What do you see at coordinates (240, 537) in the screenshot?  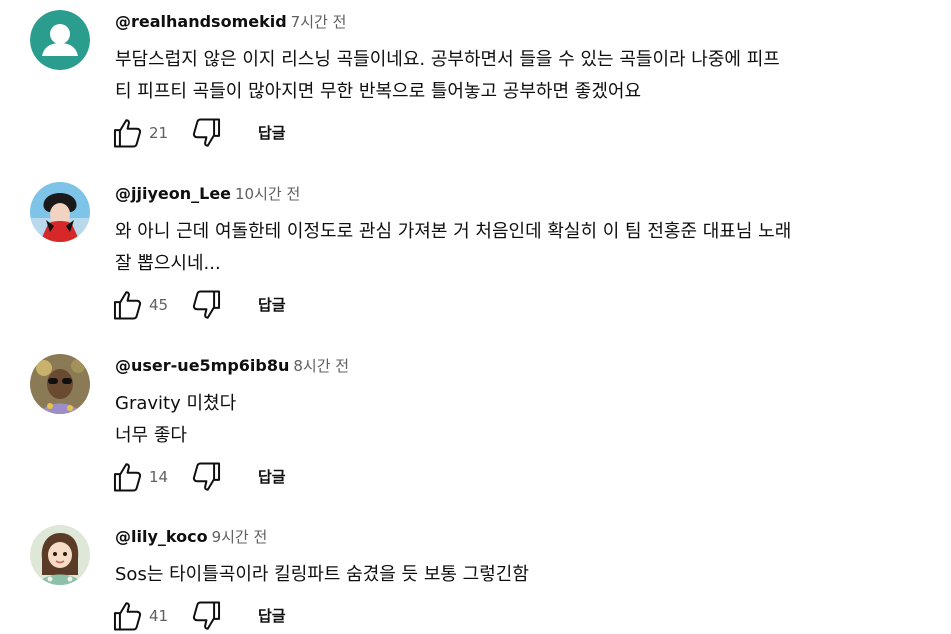 I see `comment-time: 9시간 전` at bounding box center [240, 537].